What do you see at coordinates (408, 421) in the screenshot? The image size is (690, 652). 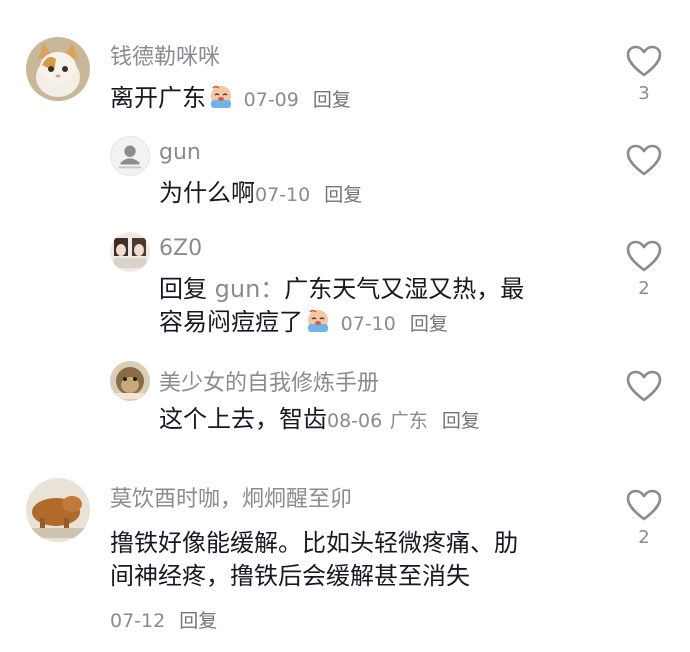 I see `comment-location: 广东` at bounding box center [408, 421].